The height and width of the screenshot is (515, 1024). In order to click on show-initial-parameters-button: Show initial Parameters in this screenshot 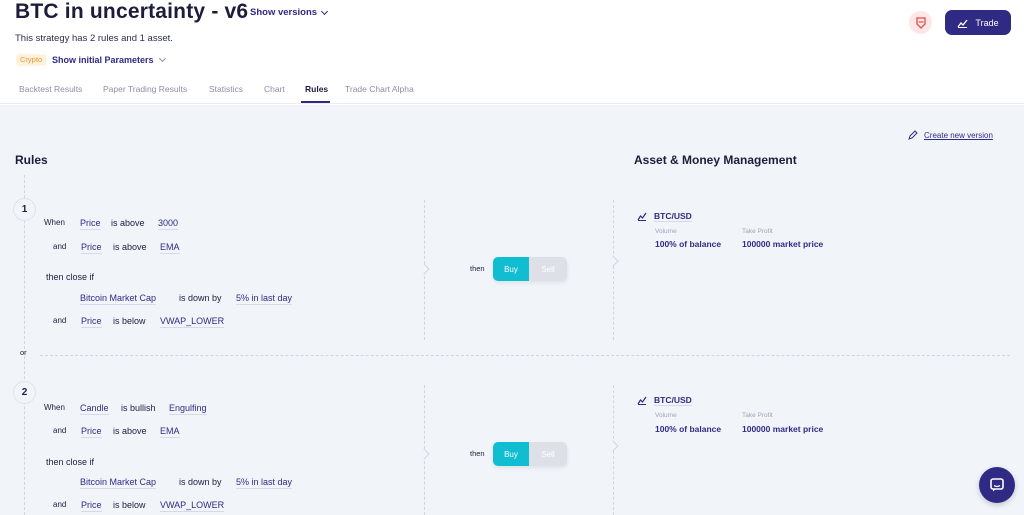, I will do `click(109, 59)`.